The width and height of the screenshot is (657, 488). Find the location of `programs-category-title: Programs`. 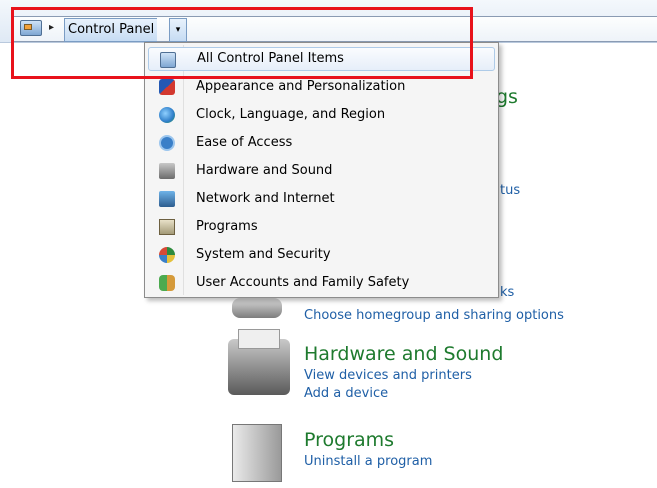

programs-category-title: Programs is located at coordinates (368, 440).